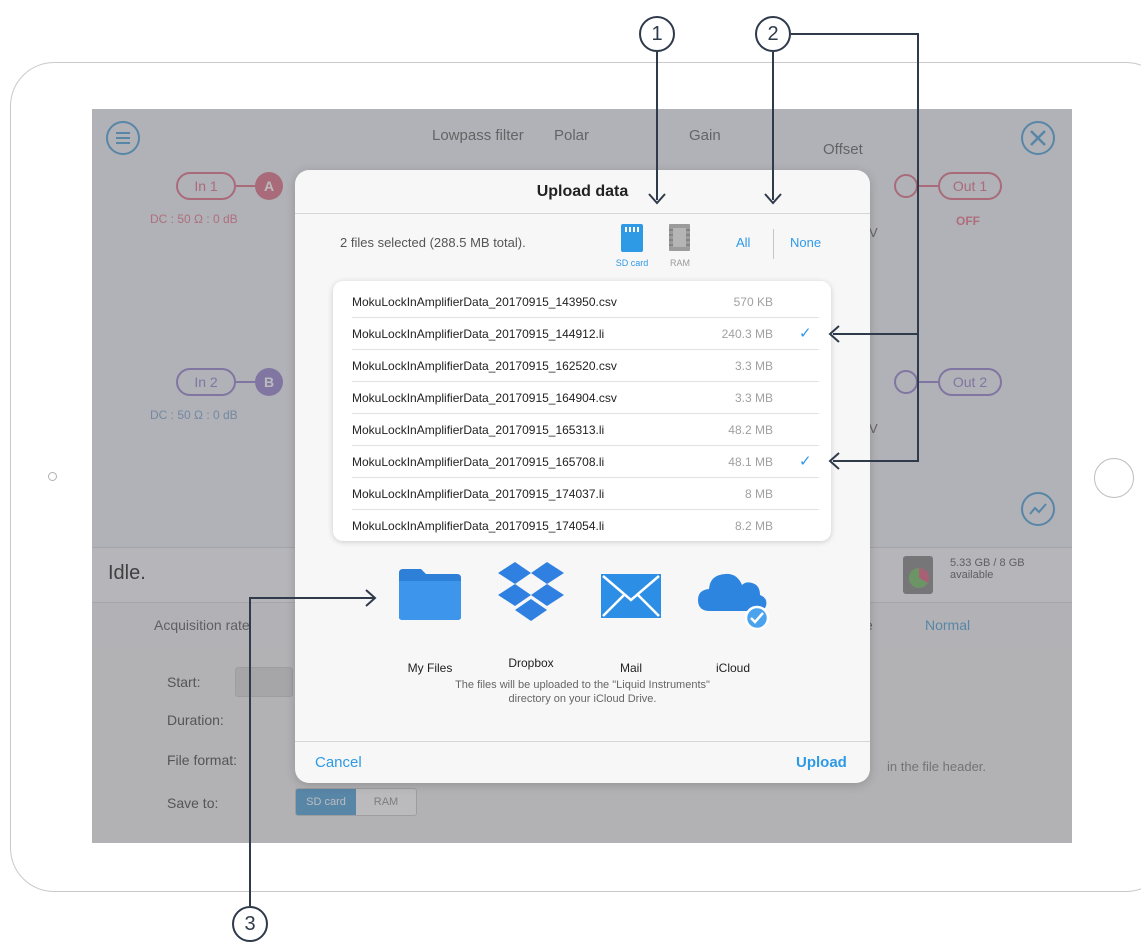 The width and height of the screenshot is (1141, 942). What do you see at coordinates (750, 430) in the screenshot?
I see `file-size: 48.2 MB` at bounding box center [750, 430].